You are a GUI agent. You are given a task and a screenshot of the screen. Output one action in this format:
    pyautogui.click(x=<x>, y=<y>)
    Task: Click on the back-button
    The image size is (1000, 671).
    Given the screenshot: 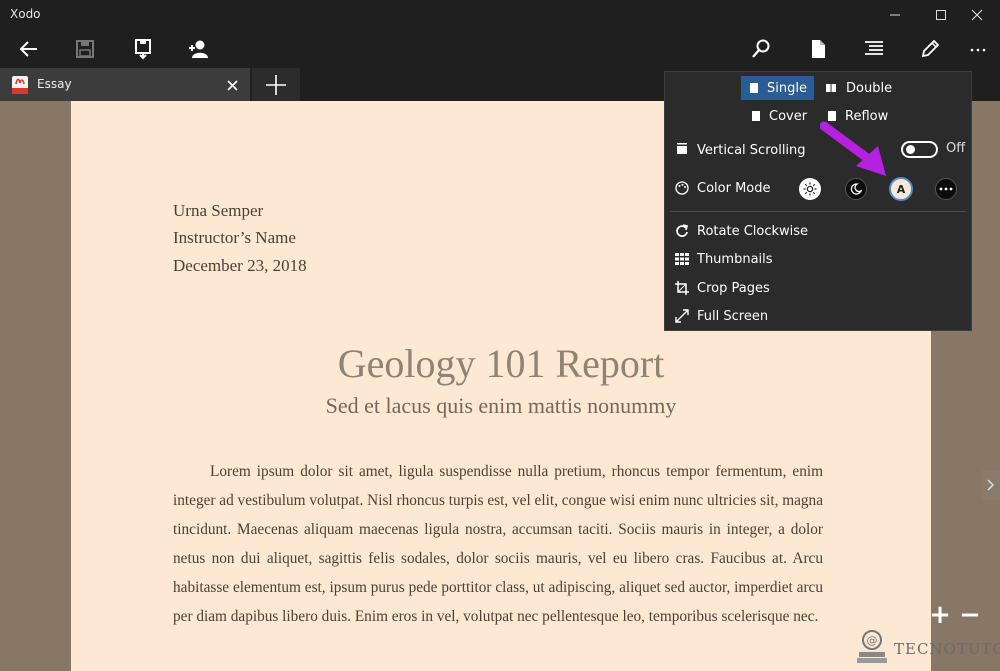 What is the action you would take?
    pyautogui.click(x=29, y=49)
    